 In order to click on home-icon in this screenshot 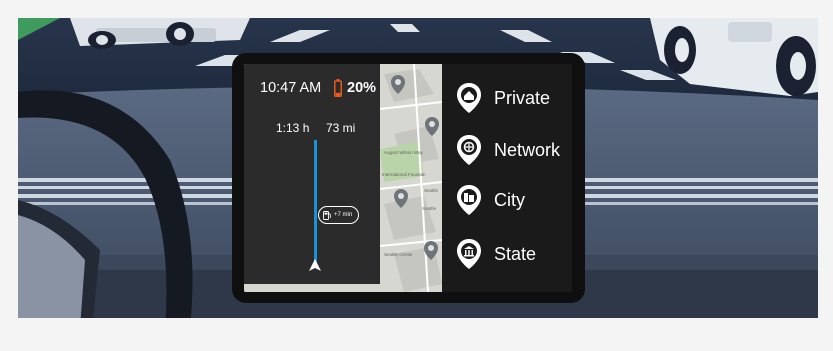, I will do `click(469, 98)`.